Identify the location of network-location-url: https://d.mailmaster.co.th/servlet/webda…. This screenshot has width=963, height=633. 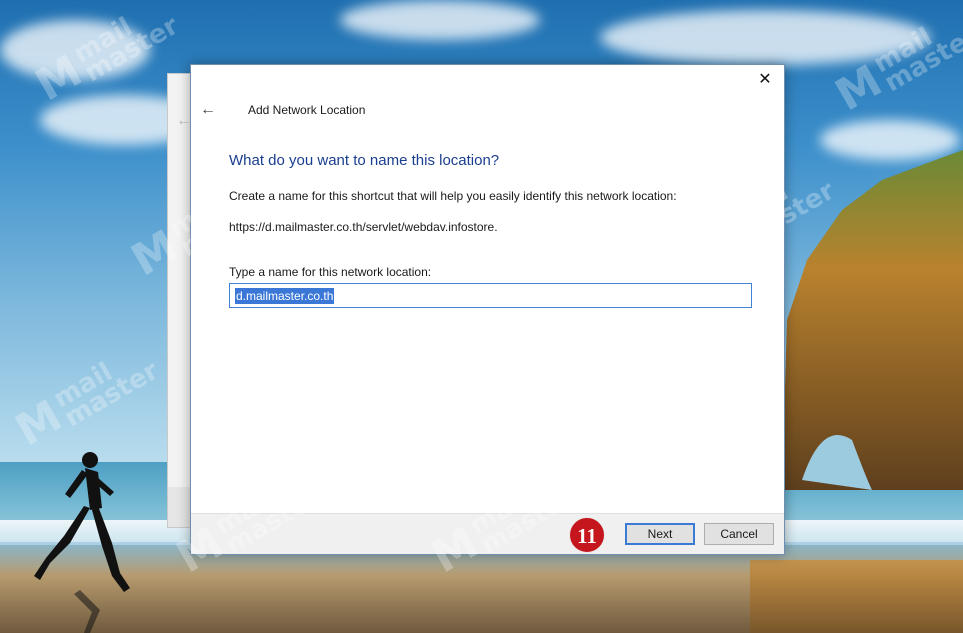
(363, 227).